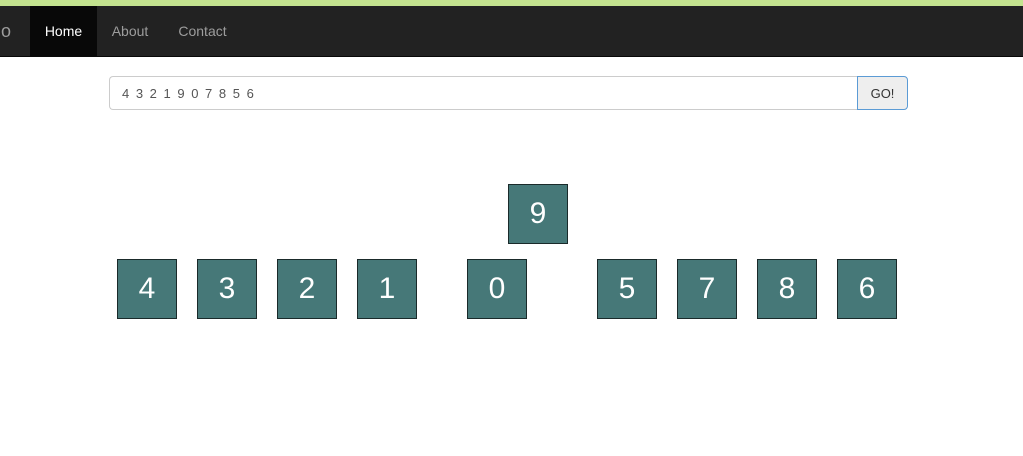 The height and width of the screenshot is (456, 1023). What do you see at coordinates (307, 289) in the screenshot?
I see `tile: 2` at bounding box center [307, 289].